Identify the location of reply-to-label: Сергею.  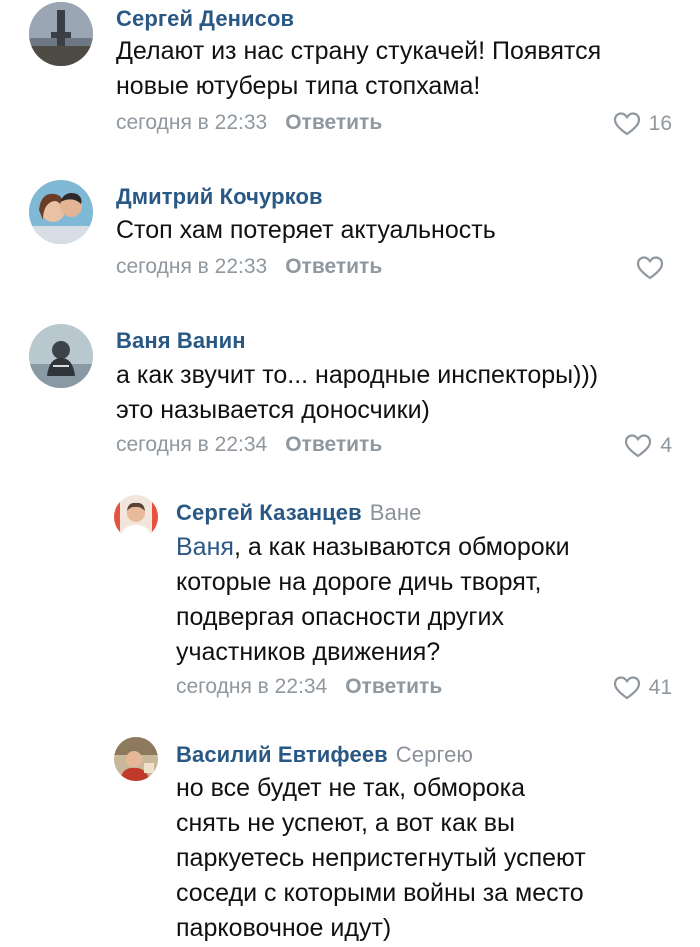
(434, 754).